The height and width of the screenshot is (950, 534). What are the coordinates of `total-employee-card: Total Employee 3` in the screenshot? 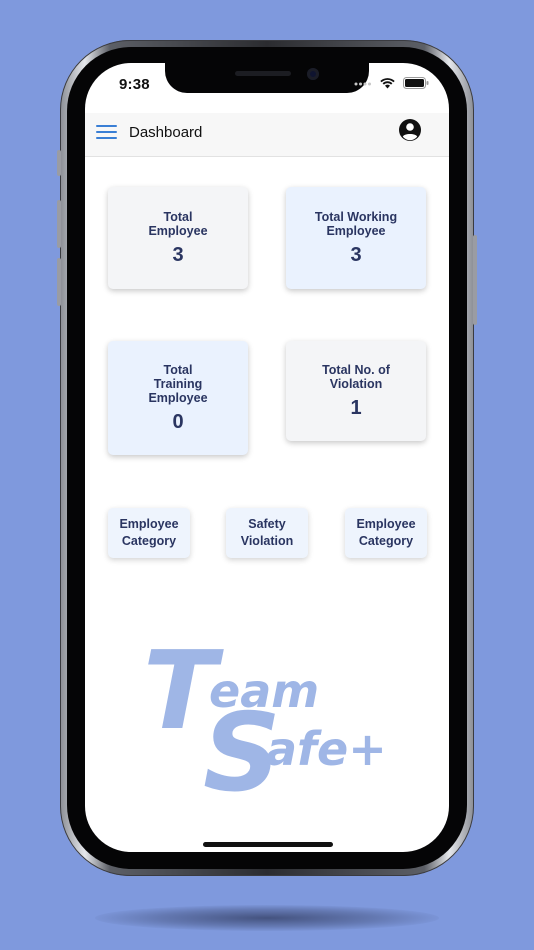 It's located at (178, 238).